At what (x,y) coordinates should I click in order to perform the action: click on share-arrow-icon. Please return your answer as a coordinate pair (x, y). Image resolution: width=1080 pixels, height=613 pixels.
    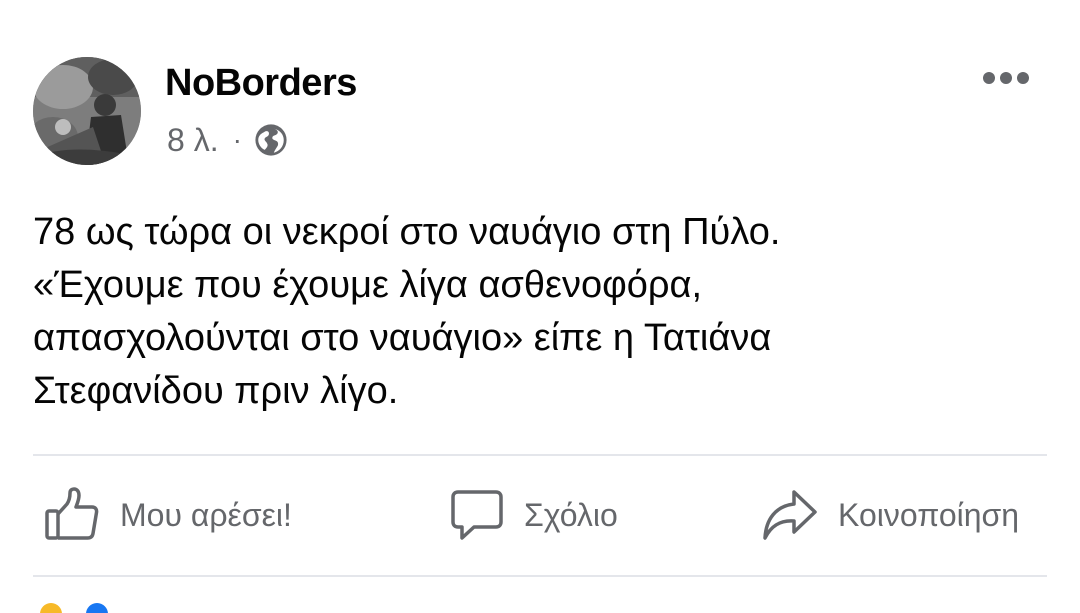
    Looking at the image, I should click on (790, 515).